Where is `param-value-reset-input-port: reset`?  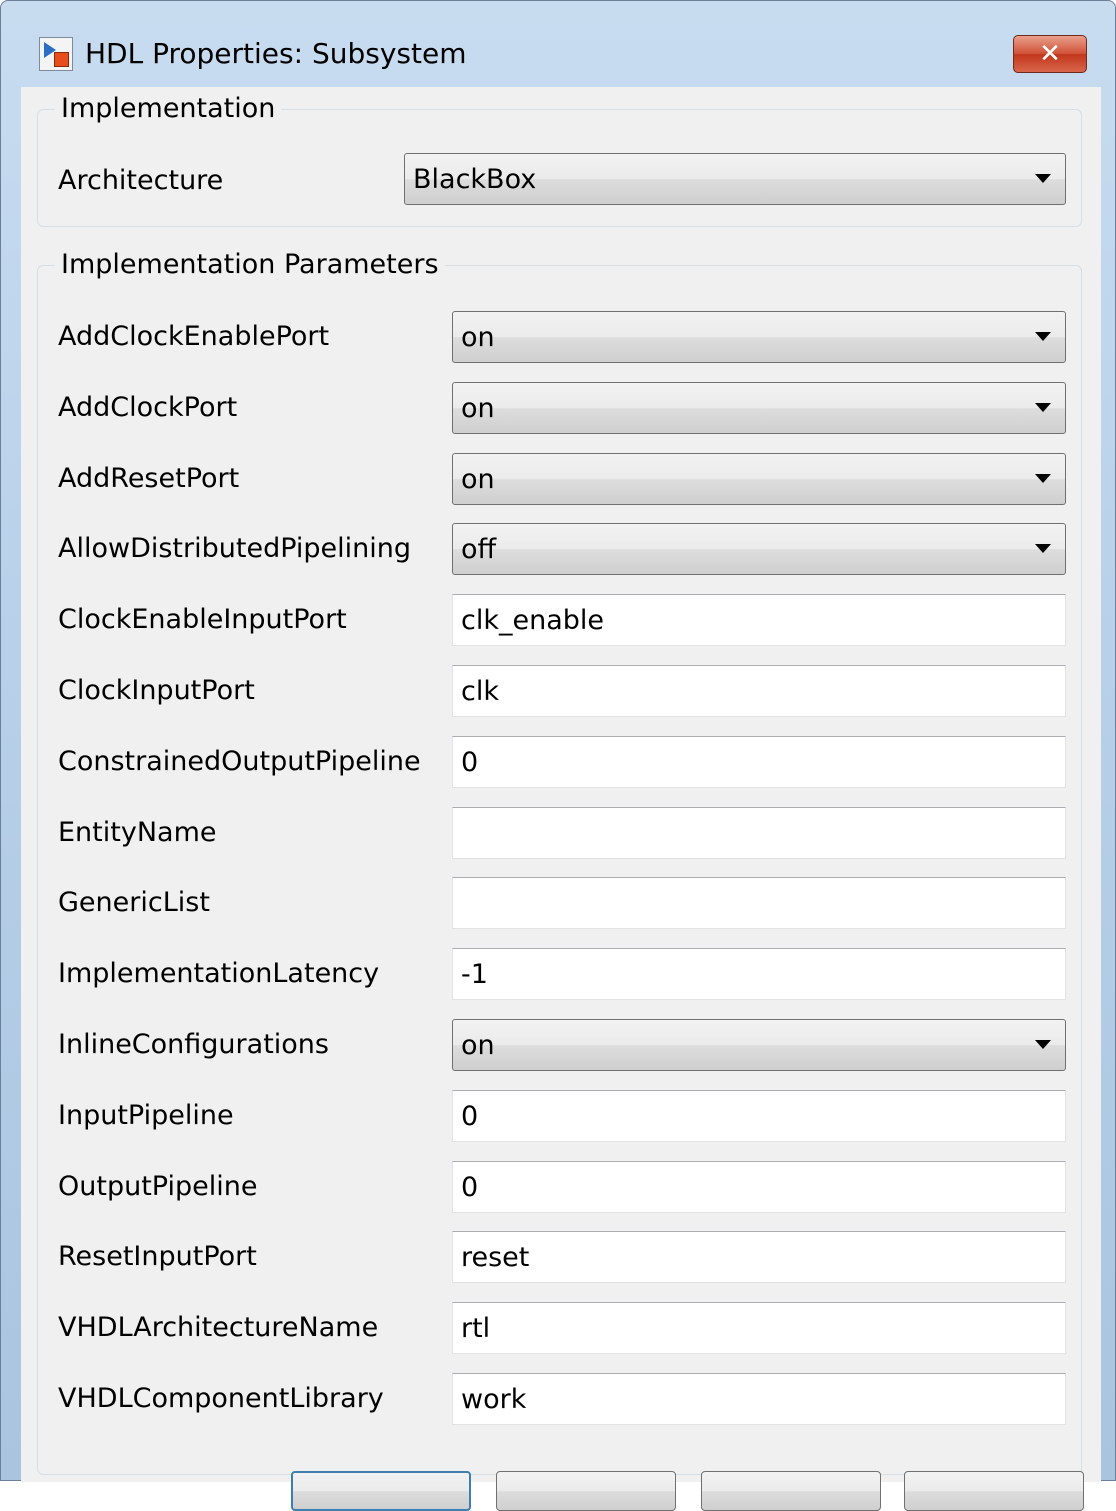
param-value-reset-input-port: reset is located at coordinates (495, 1258).